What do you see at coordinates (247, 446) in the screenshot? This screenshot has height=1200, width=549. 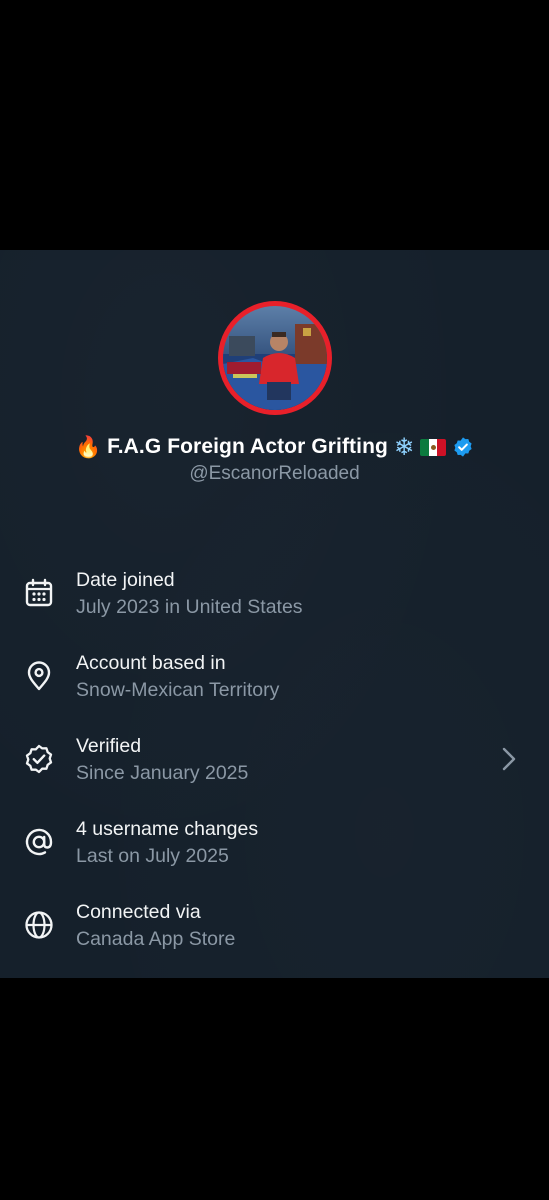 I see `display-name: F.A.G Foreign Actor Grifting` at bounding box center [247, 446].